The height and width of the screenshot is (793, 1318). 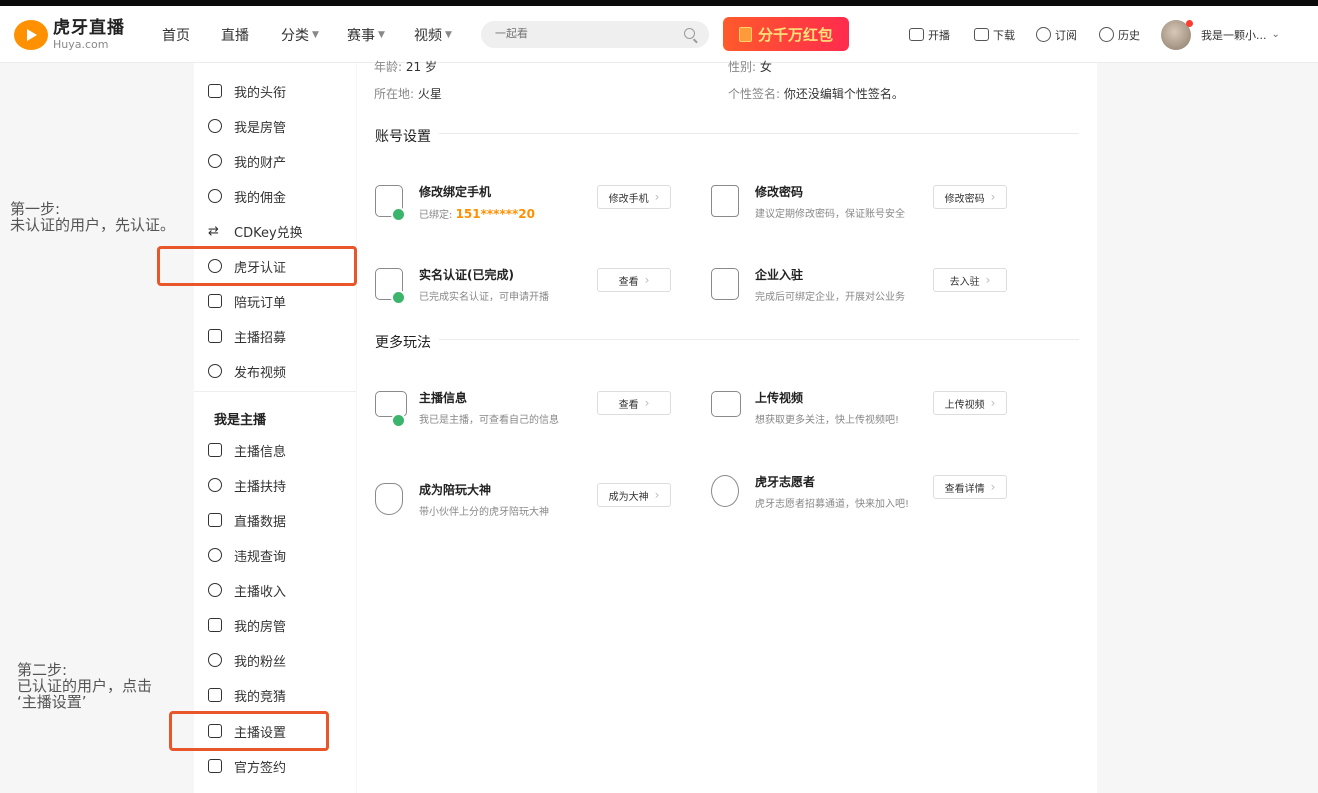 I want to click on card-enterprise: 企业入驻 完成后可绑定企业，开展对公业务 去入驻, so click(x=858, y=296).